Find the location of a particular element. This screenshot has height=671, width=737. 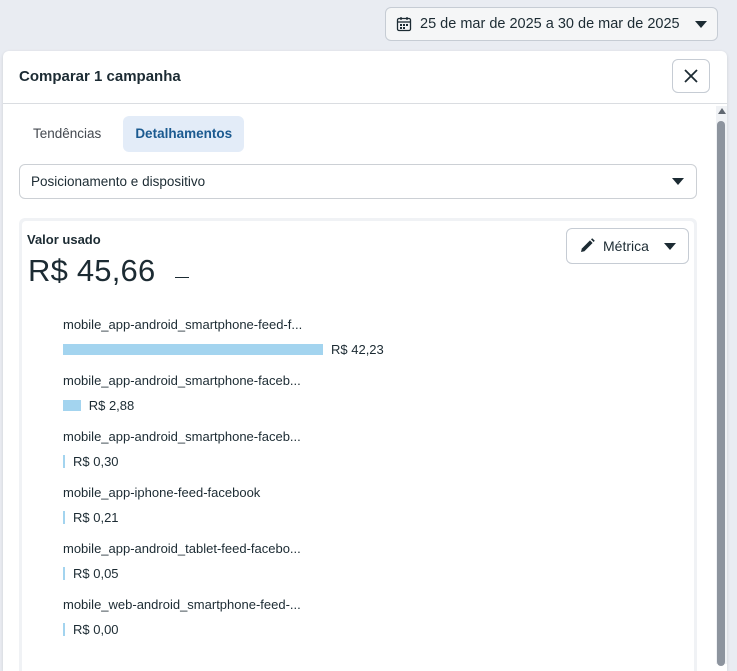

scroll-thumb is located at coordinates (721, 393).